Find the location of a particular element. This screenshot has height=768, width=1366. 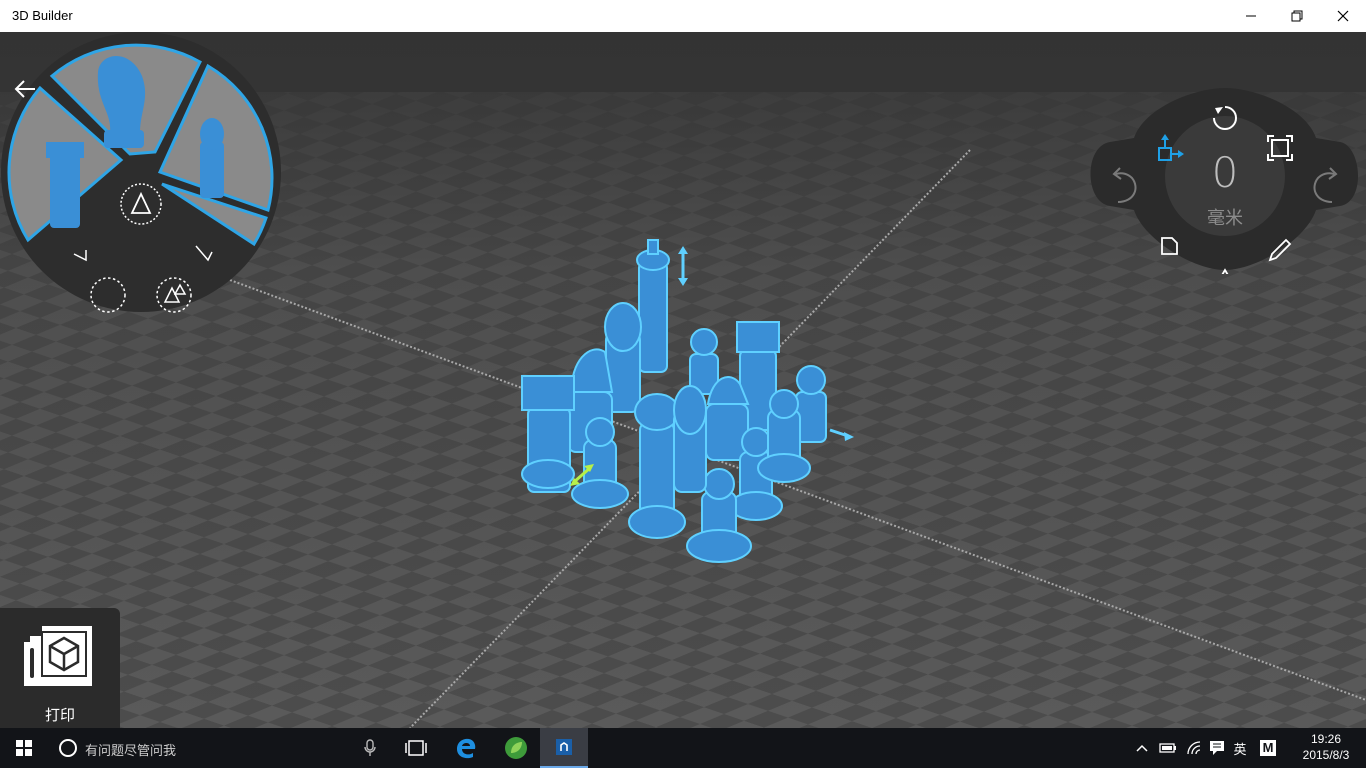

ime-mode-indicator: M is located at coordinates (1268, 748).